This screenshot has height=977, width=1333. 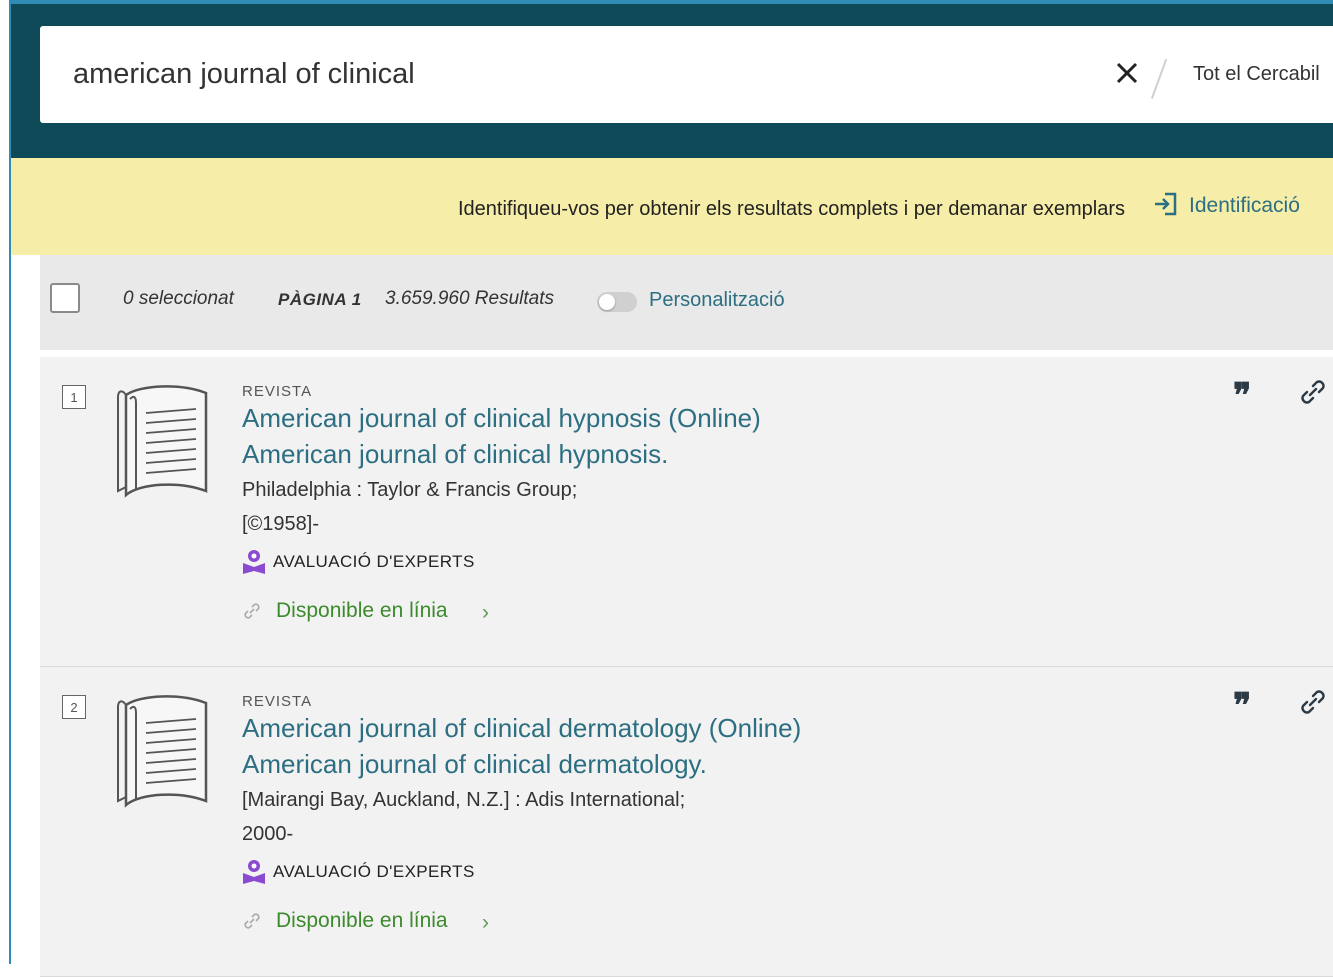 I want to click on page-indicator: PÀGINA 1, so click(x=320, y=299).